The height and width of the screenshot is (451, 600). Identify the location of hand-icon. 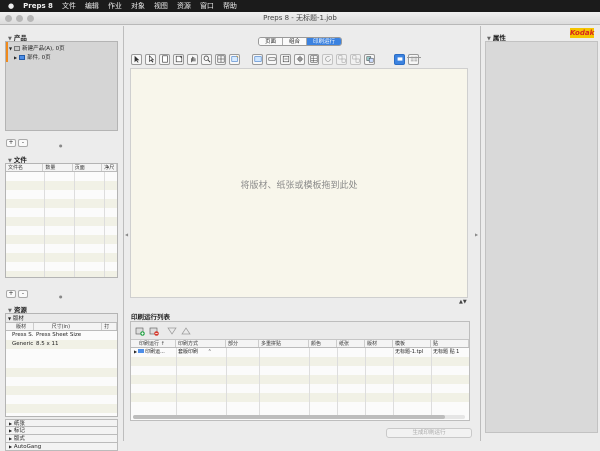
(192, 59).